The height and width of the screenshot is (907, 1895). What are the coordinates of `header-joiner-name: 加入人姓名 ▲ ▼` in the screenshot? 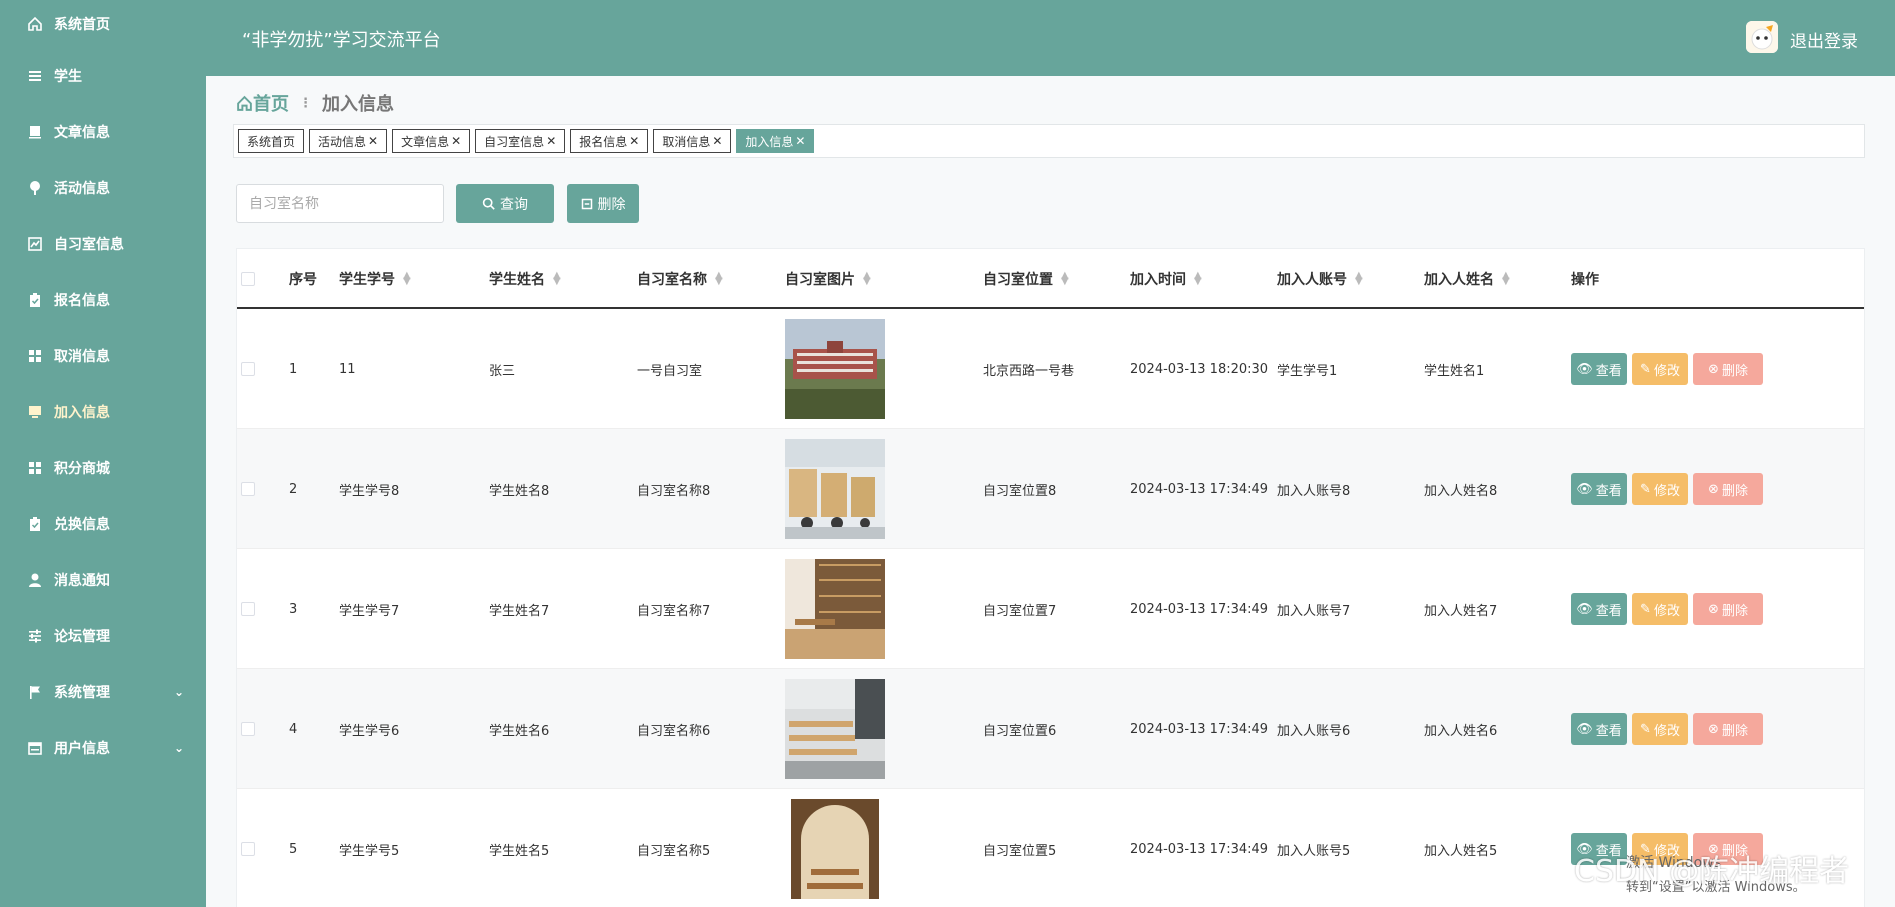 It's located at (1467, 279).